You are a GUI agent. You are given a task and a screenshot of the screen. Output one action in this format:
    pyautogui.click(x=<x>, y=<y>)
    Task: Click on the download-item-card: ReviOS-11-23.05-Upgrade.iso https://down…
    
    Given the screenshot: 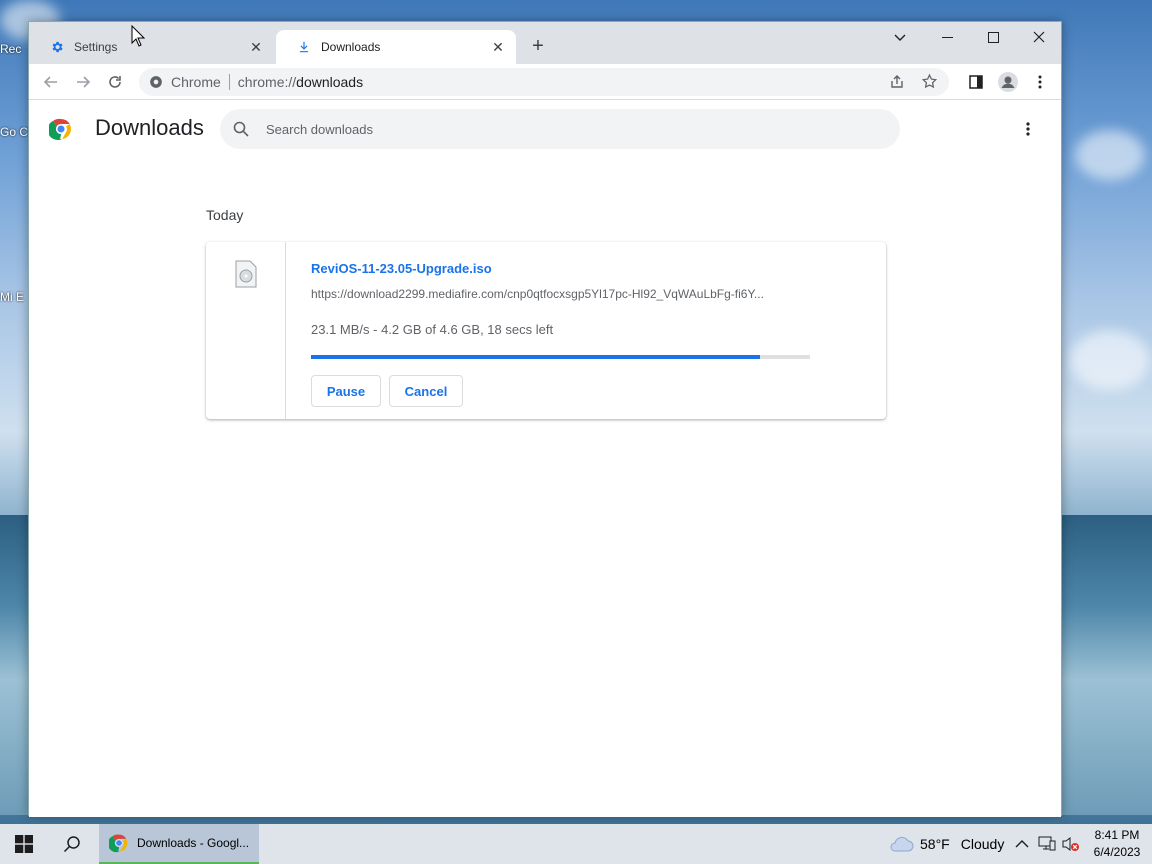 What is the action you would take?
    pyautogui.click(x=546, y=330)
    